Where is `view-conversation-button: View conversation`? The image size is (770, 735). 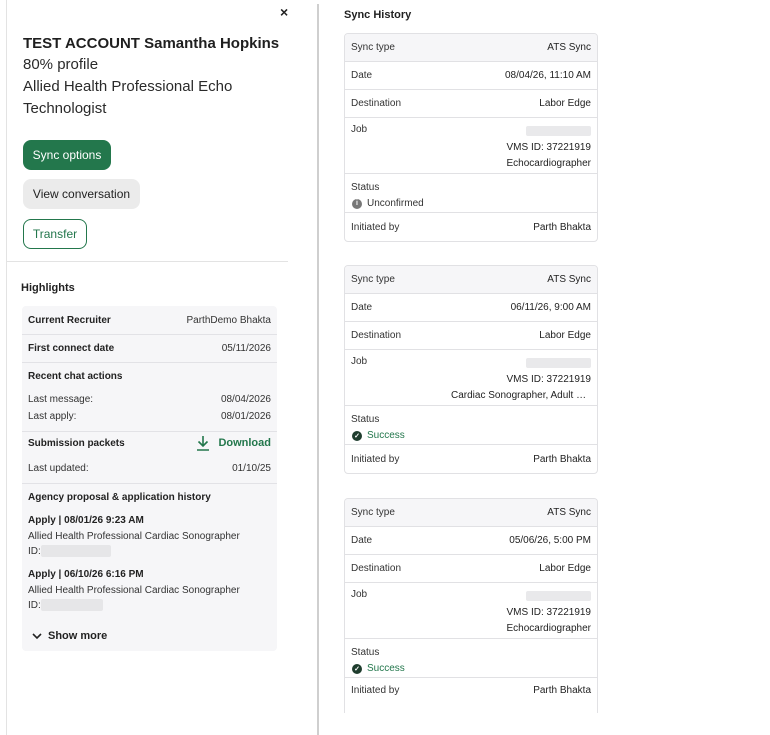
view-conversation-button: View conversation is located at coordinates (81, 194).